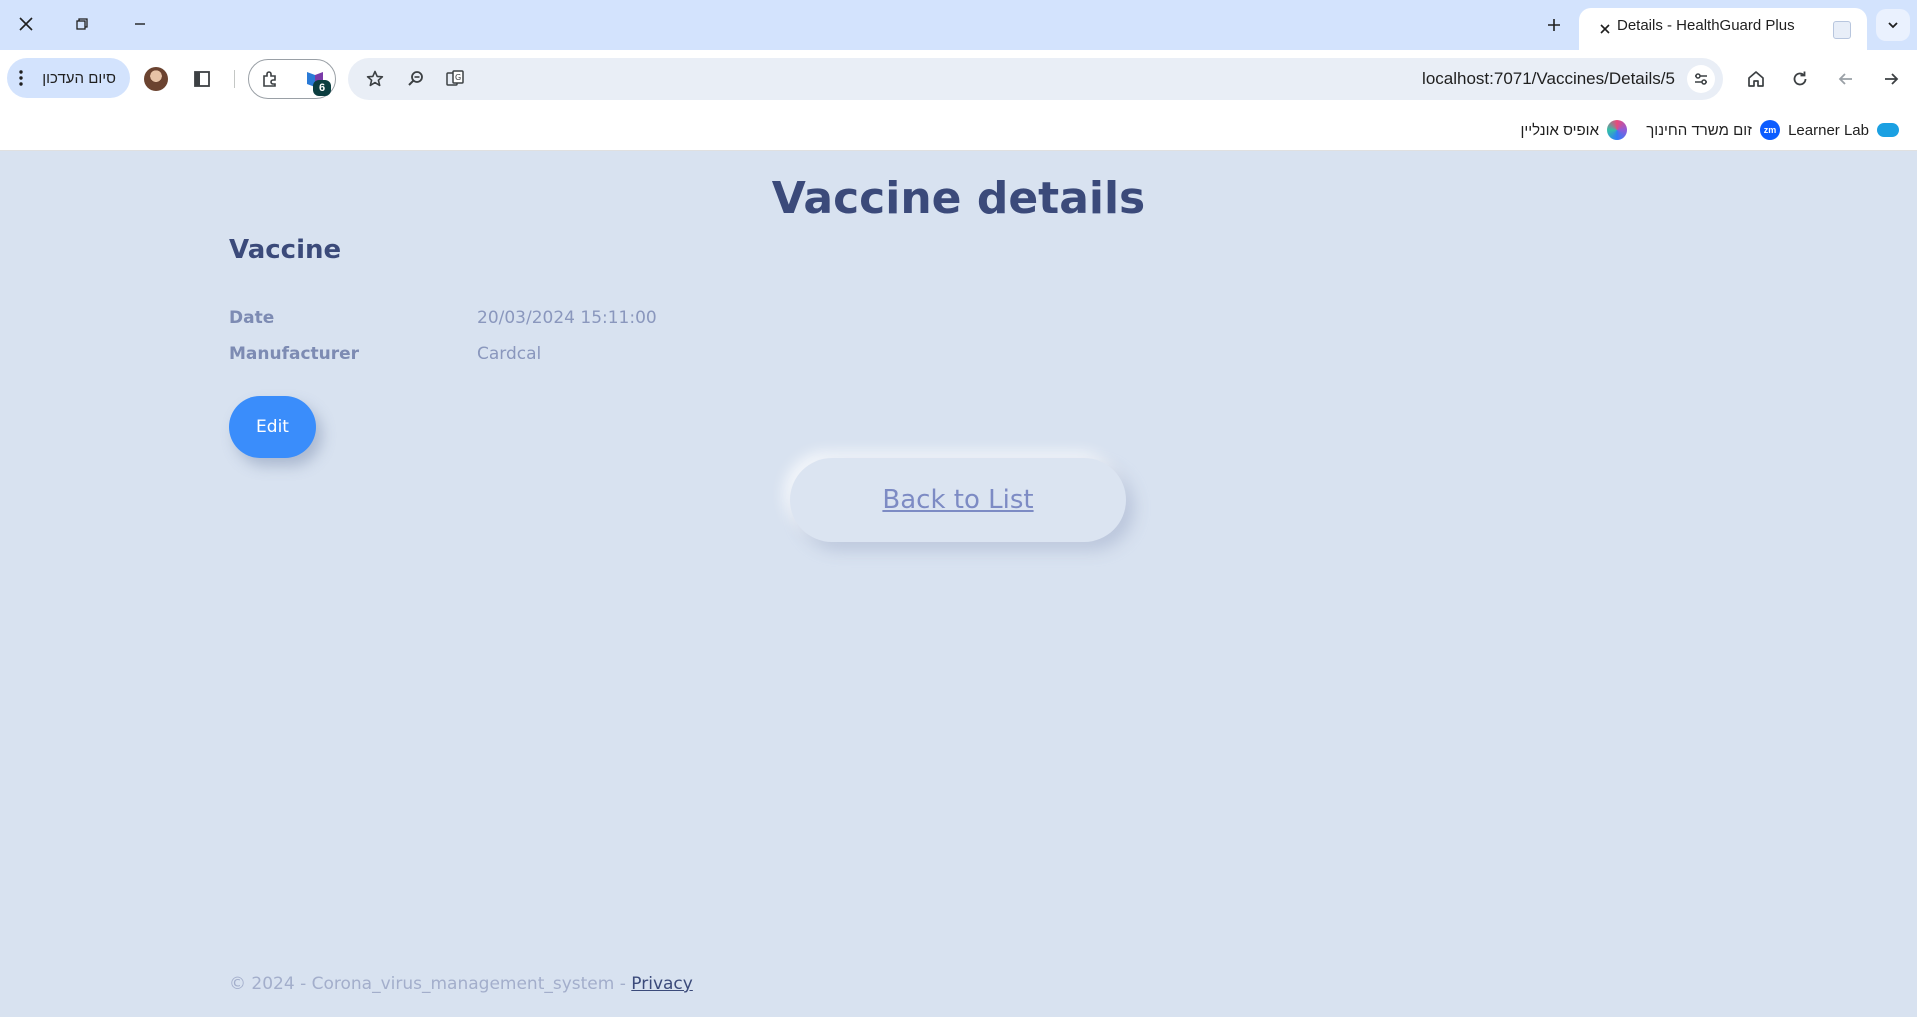 The width and height of the screenshot is (1917, 1017). Describe the element at coordinates (156, 79) in the screenshot. I see `profile-avatar` at that location.